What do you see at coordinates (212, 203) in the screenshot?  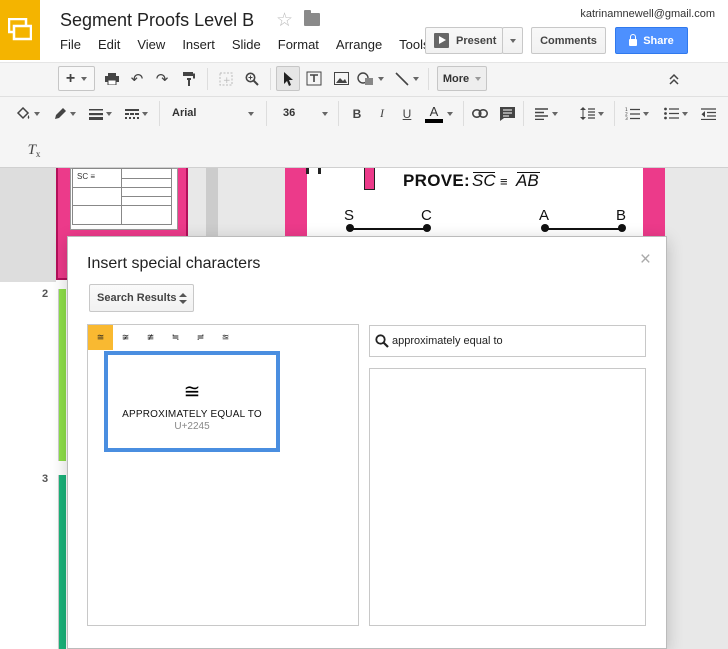 I see `canvas-gutter` at bounding box center [212, 203].